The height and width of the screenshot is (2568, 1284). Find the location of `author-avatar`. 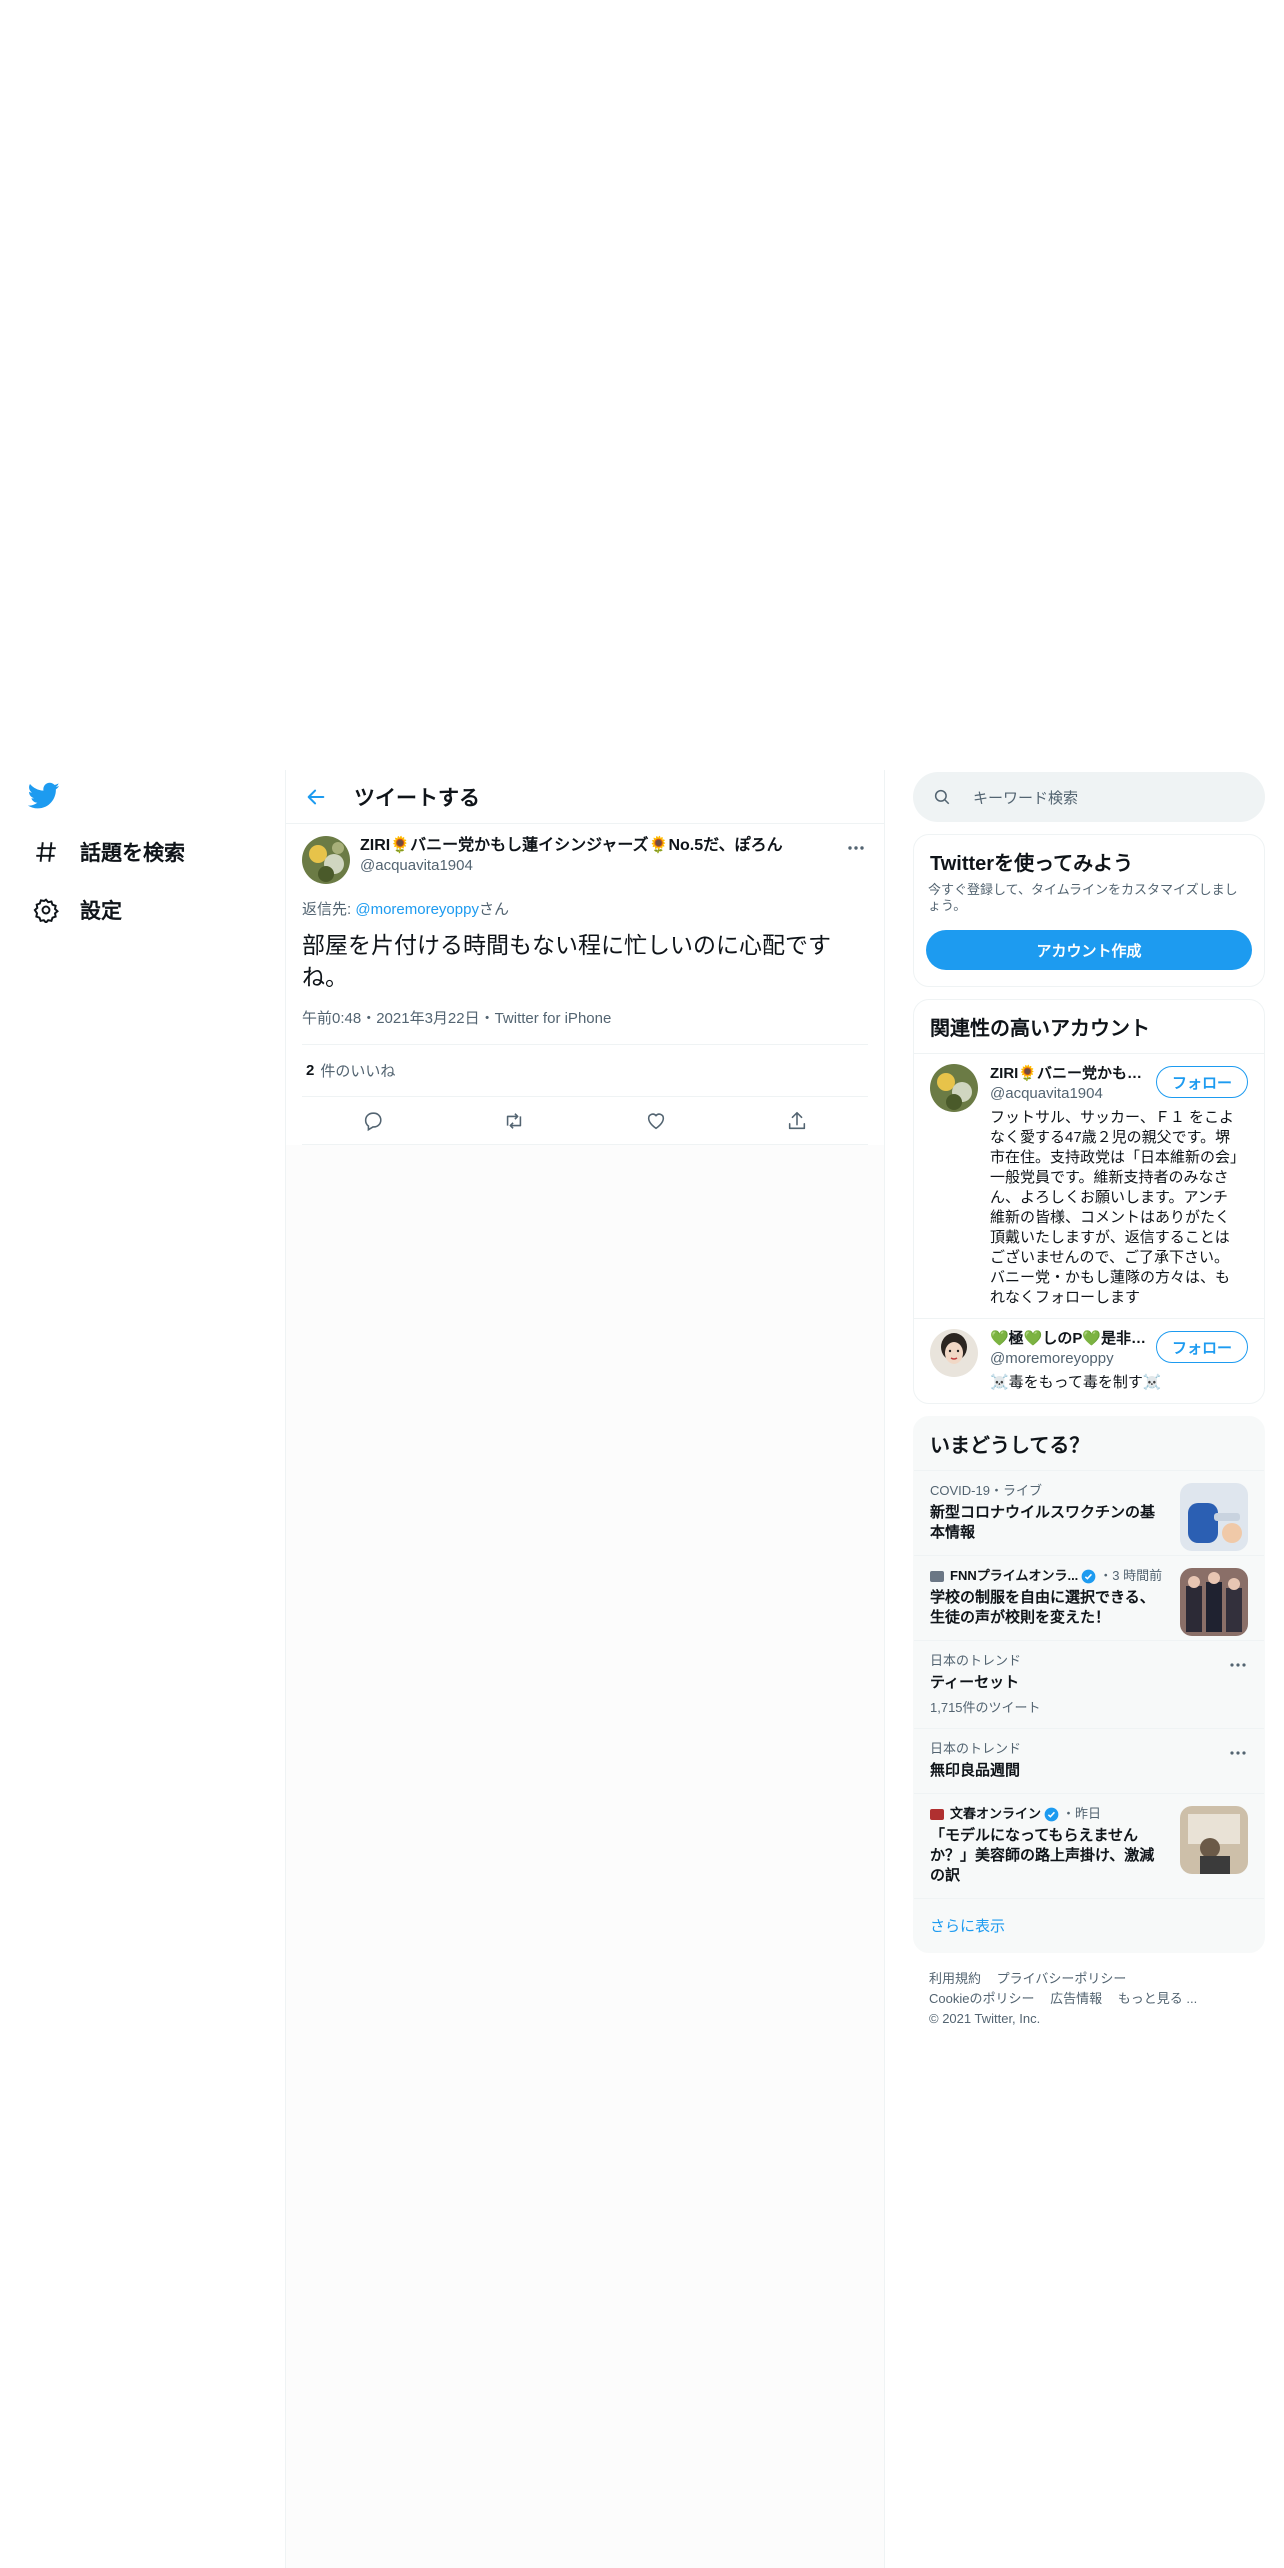

author-avatar is located at coordinates (326, 860).